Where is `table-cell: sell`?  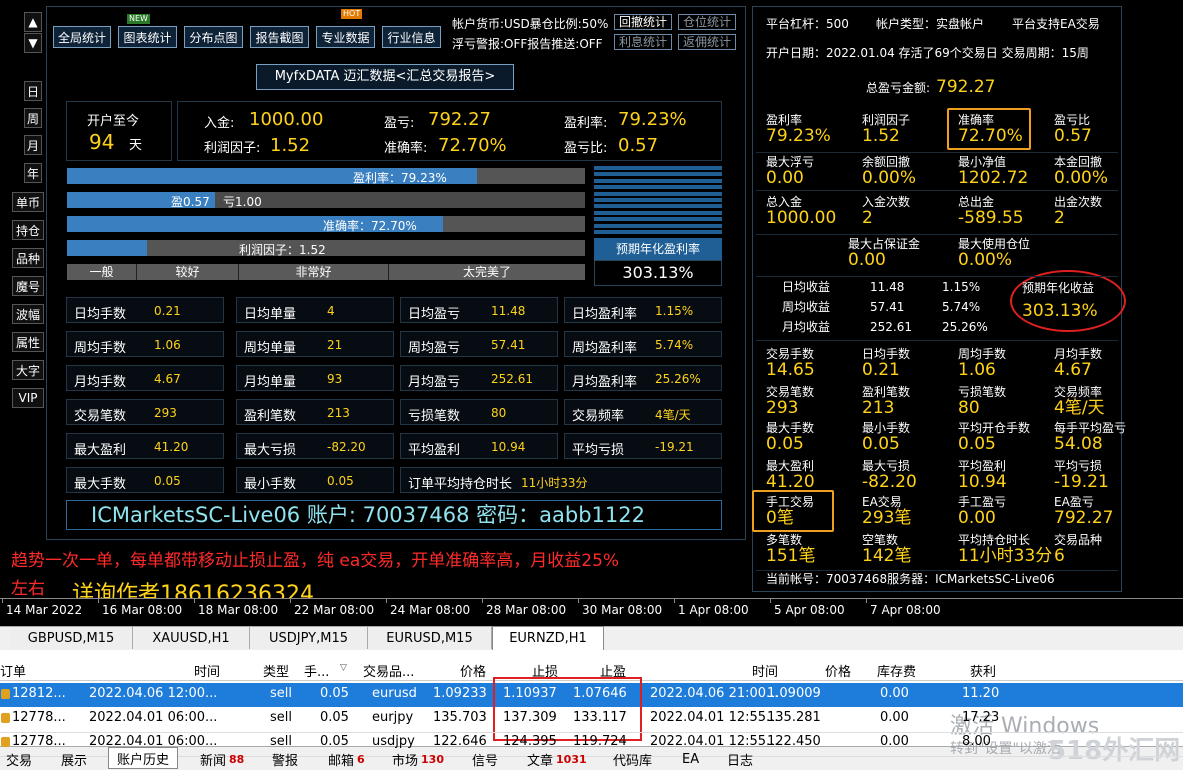
table-cell: sell is located at coordinates (281, 741).